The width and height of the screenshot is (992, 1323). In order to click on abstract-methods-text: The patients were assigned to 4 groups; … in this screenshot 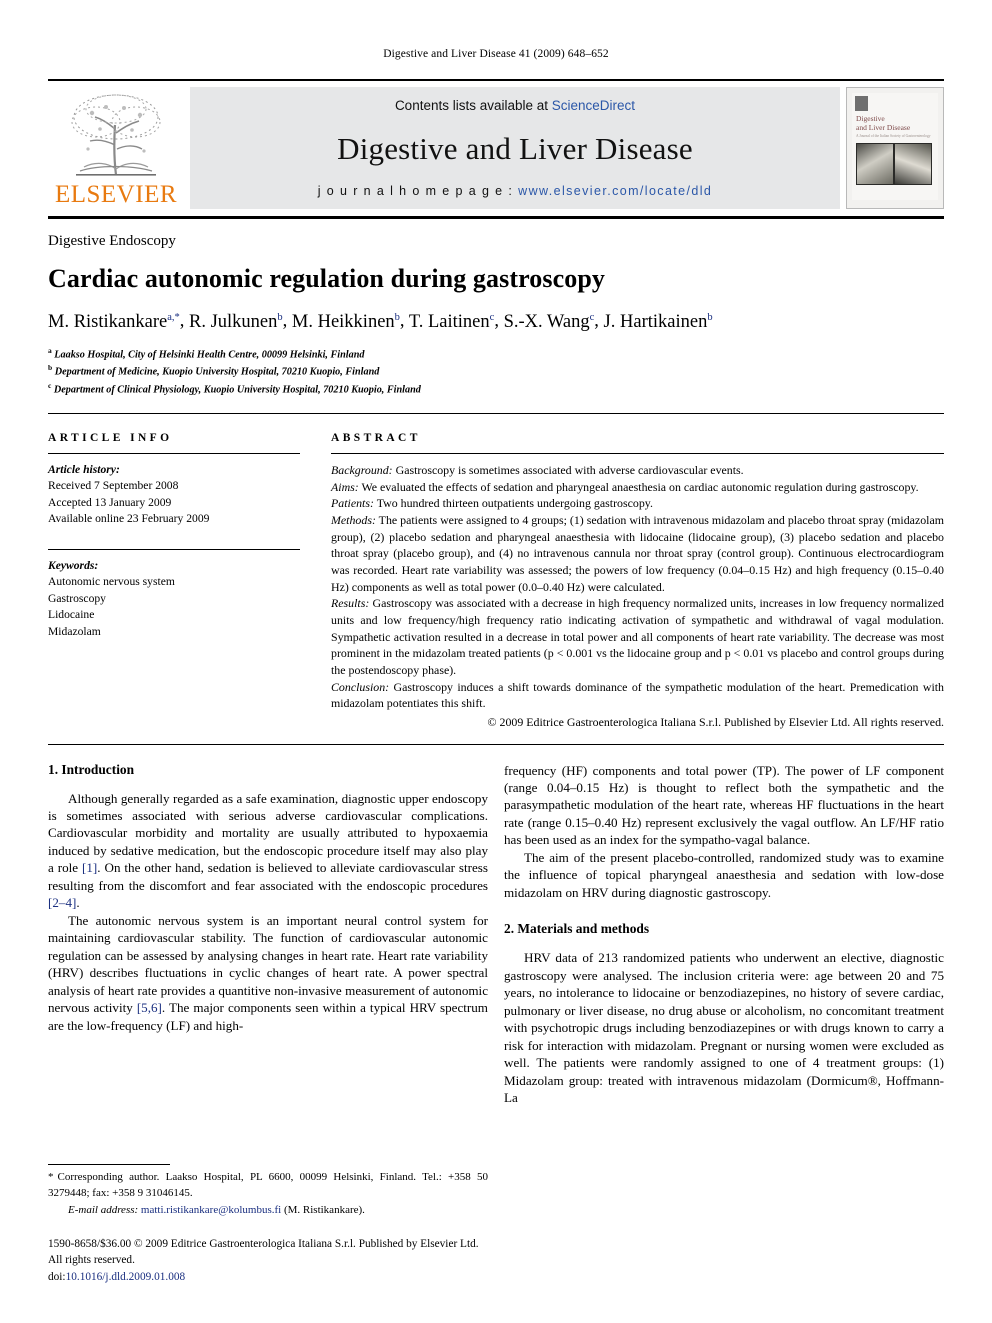, I will do `click(637, 553)`.